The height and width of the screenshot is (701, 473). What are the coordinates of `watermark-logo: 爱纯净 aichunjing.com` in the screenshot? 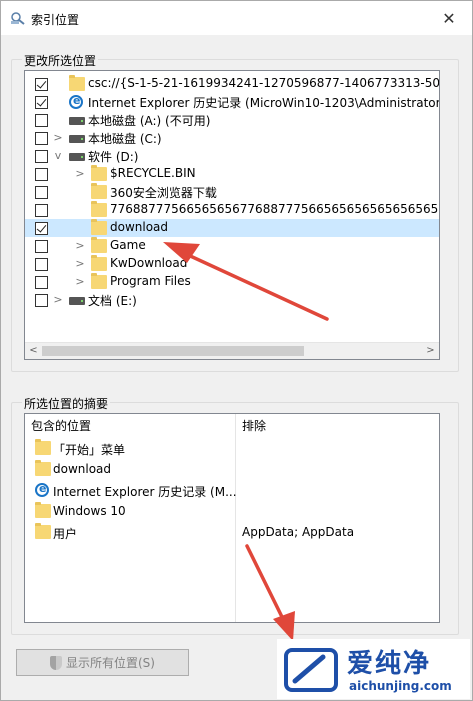 It's located at (373, 669).